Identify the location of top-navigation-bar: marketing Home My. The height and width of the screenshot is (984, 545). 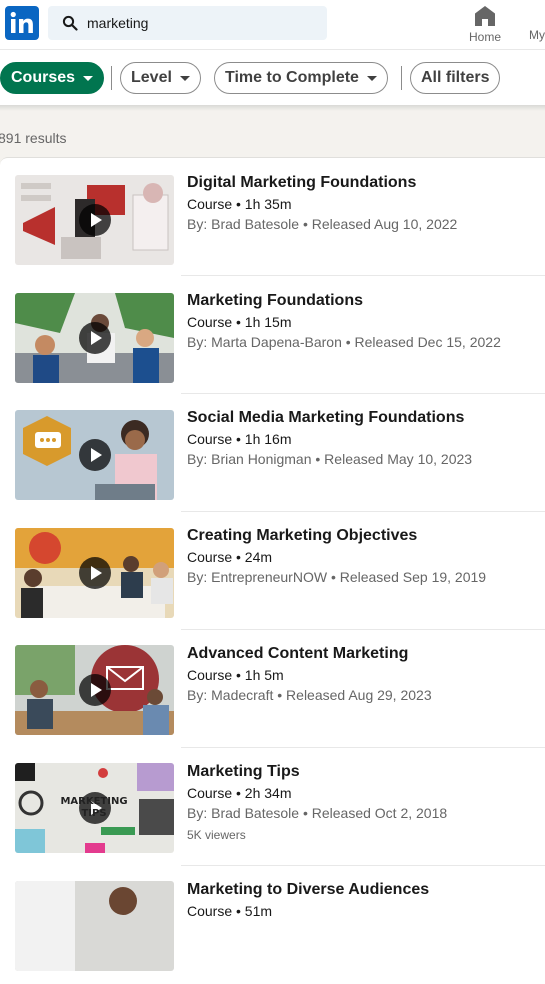
(272, 25).